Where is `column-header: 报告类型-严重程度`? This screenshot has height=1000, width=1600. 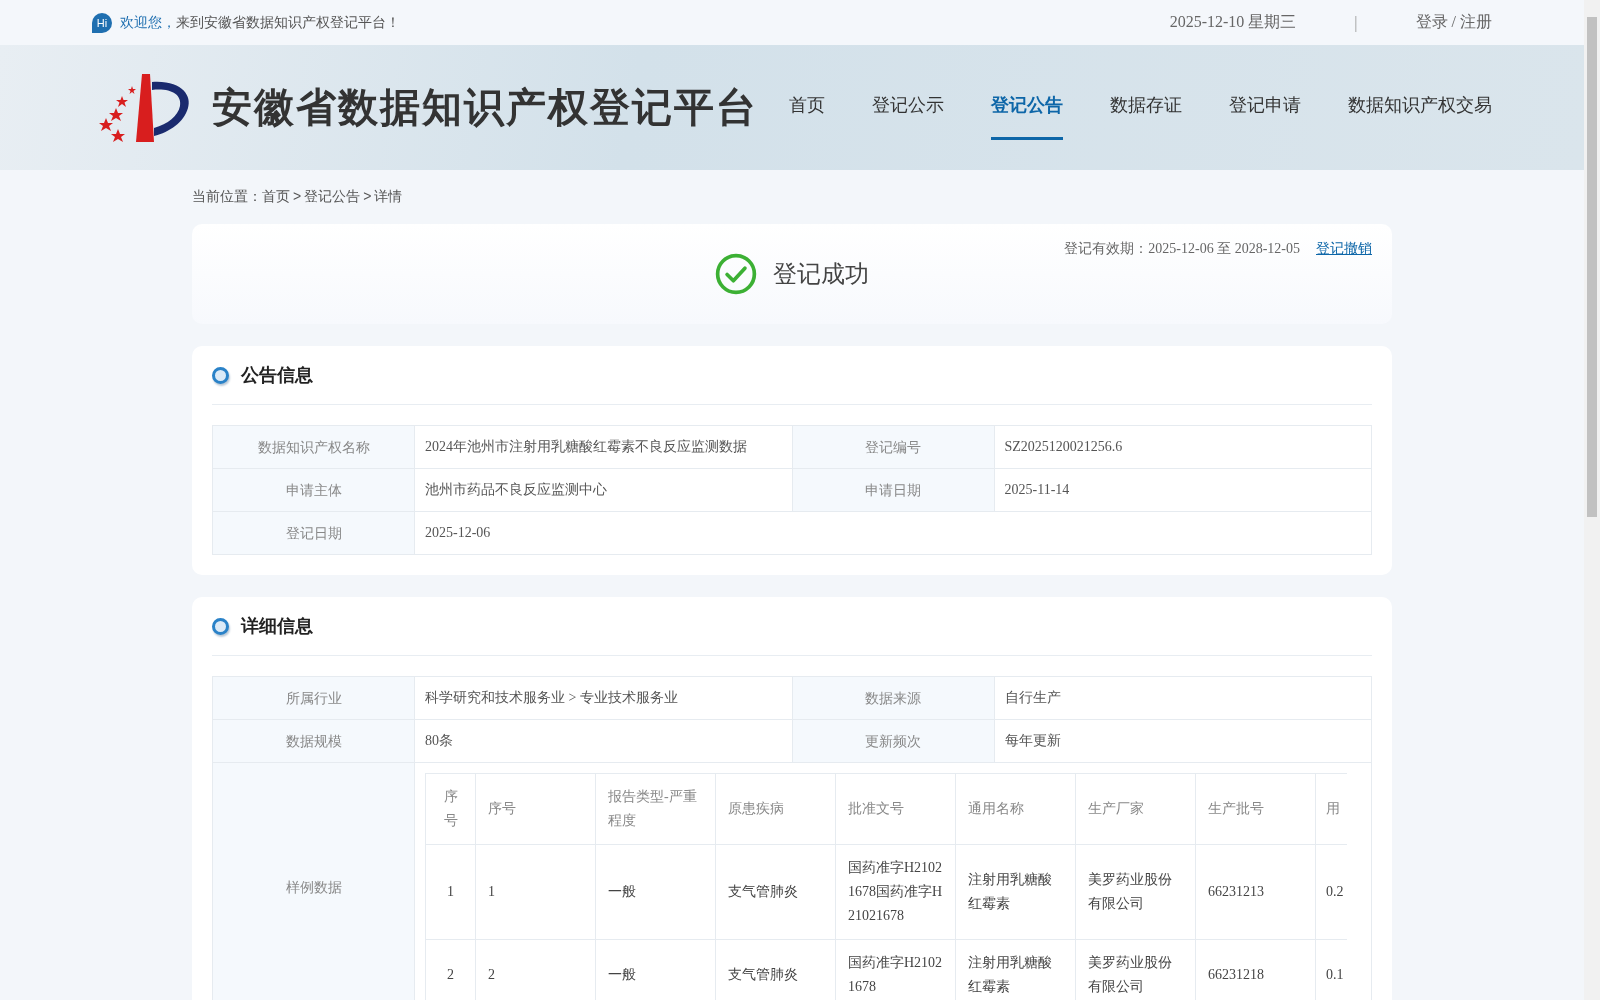
column-header: 报告类型-严重程度 is located at coordinates (655, 809).